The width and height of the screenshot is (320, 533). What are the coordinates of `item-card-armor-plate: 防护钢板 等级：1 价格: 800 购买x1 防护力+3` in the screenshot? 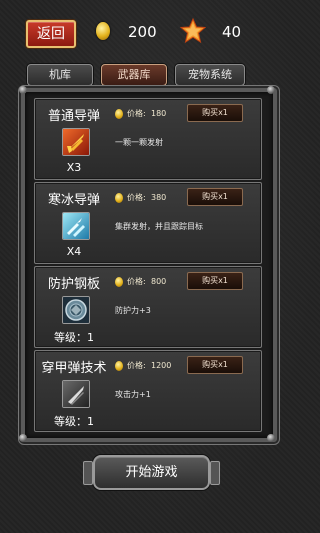 It's located at (148, 307).